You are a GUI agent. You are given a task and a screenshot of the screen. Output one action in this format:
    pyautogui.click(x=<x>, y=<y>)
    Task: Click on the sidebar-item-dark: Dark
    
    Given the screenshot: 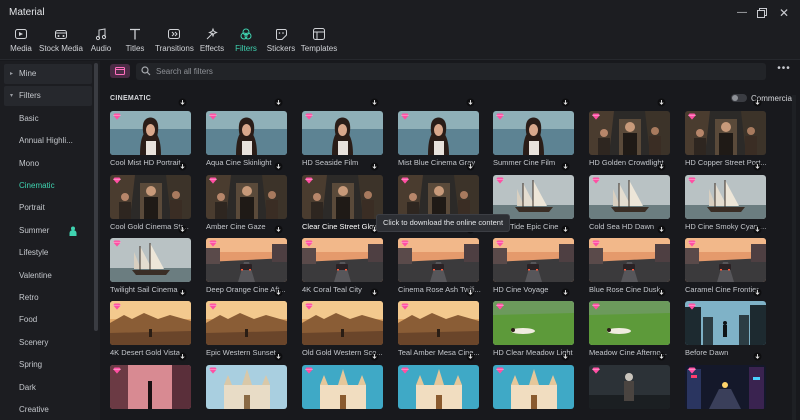 What is the action you would take?
    pyautogui.click(x=48, y=388)
    